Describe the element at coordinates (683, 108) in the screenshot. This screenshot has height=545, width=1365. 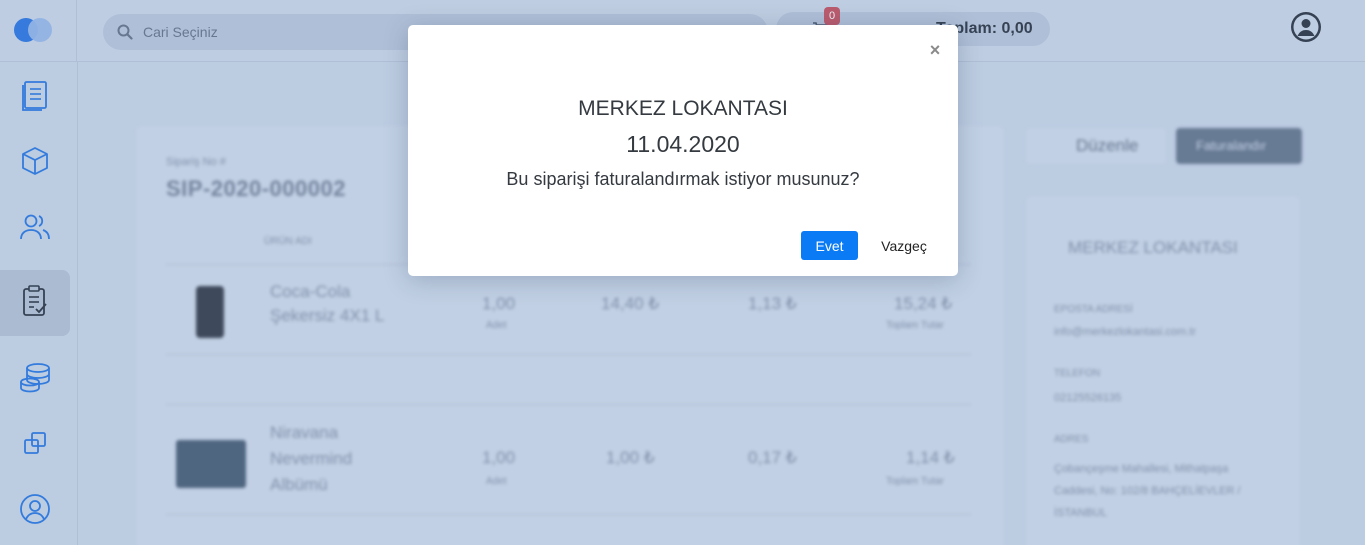
I see `dialog-customer-name: MERKEZ LOKANTASI` at that location.